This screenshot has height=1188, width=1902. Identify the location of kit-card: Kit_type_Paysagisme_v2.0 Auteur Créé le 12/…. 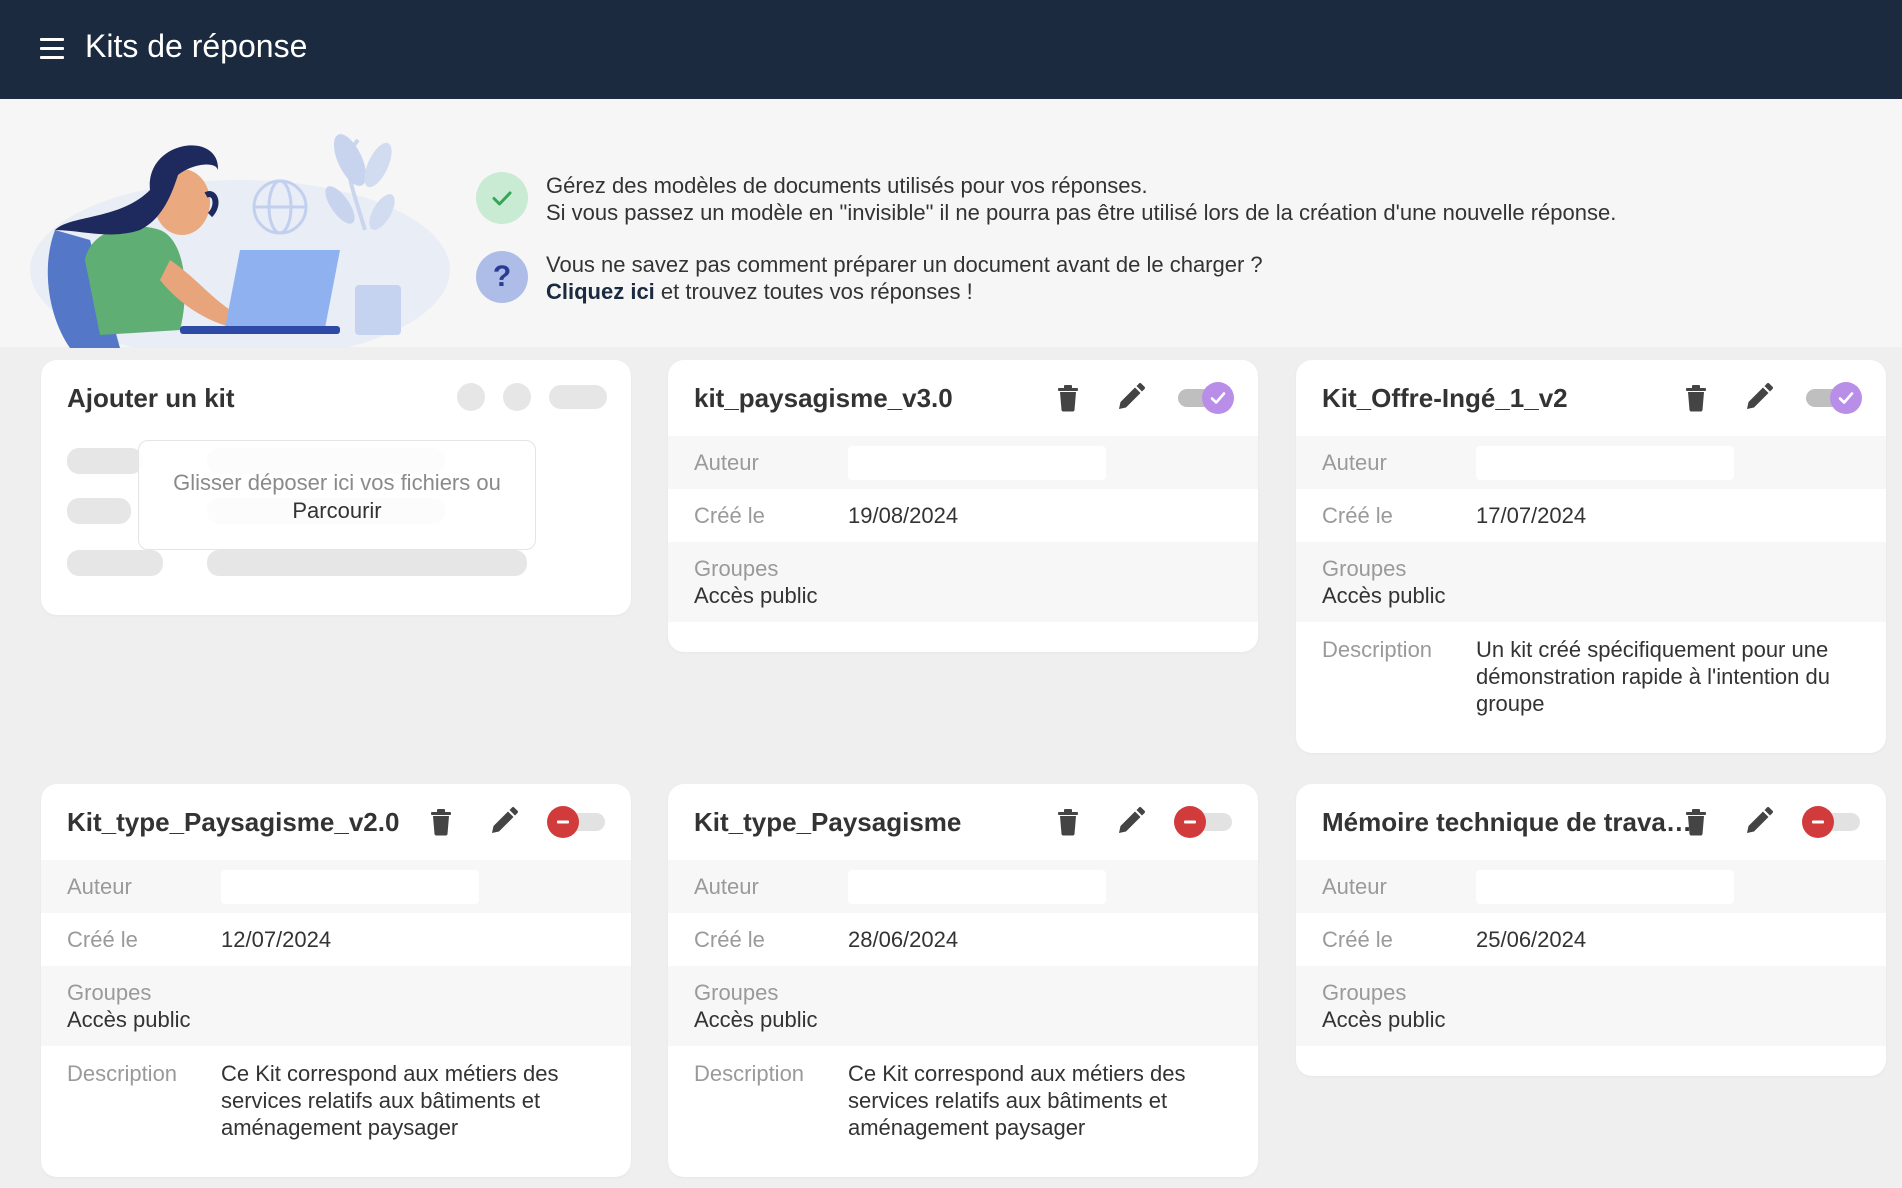
(336, 980).